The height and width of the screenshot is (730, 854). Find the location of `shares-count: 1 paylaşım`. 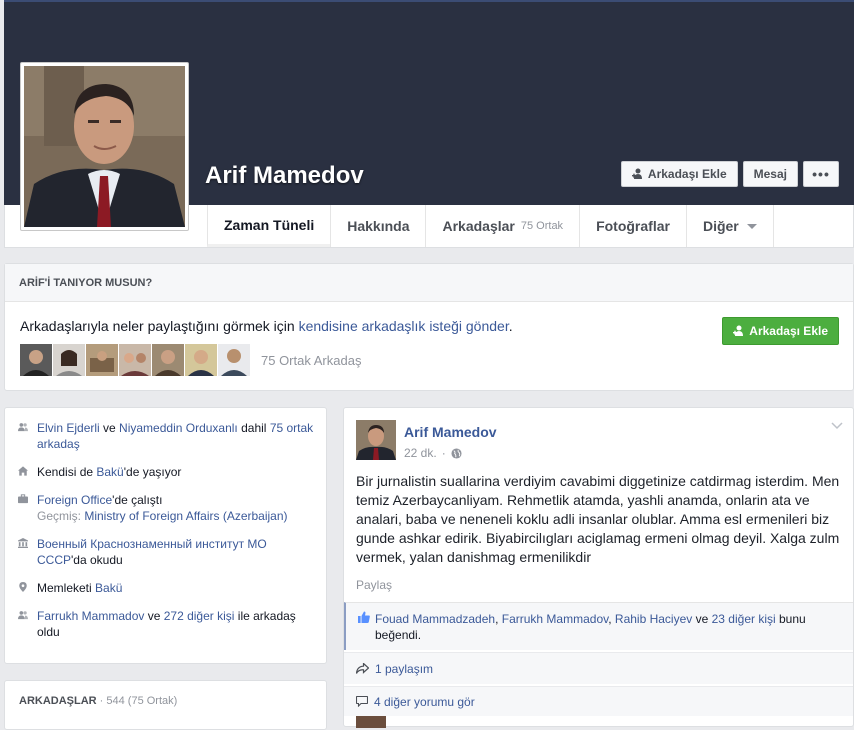

shares-count: 1 paylaşım is located at coordinates (404, 669).